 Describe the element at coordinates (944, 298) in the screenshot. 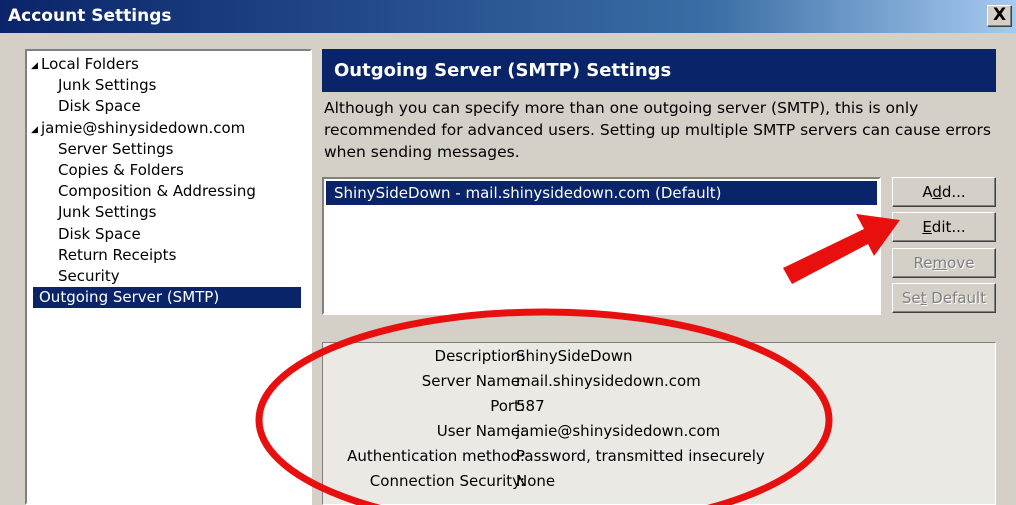

I see `set-default-button: Set Default` at that location.